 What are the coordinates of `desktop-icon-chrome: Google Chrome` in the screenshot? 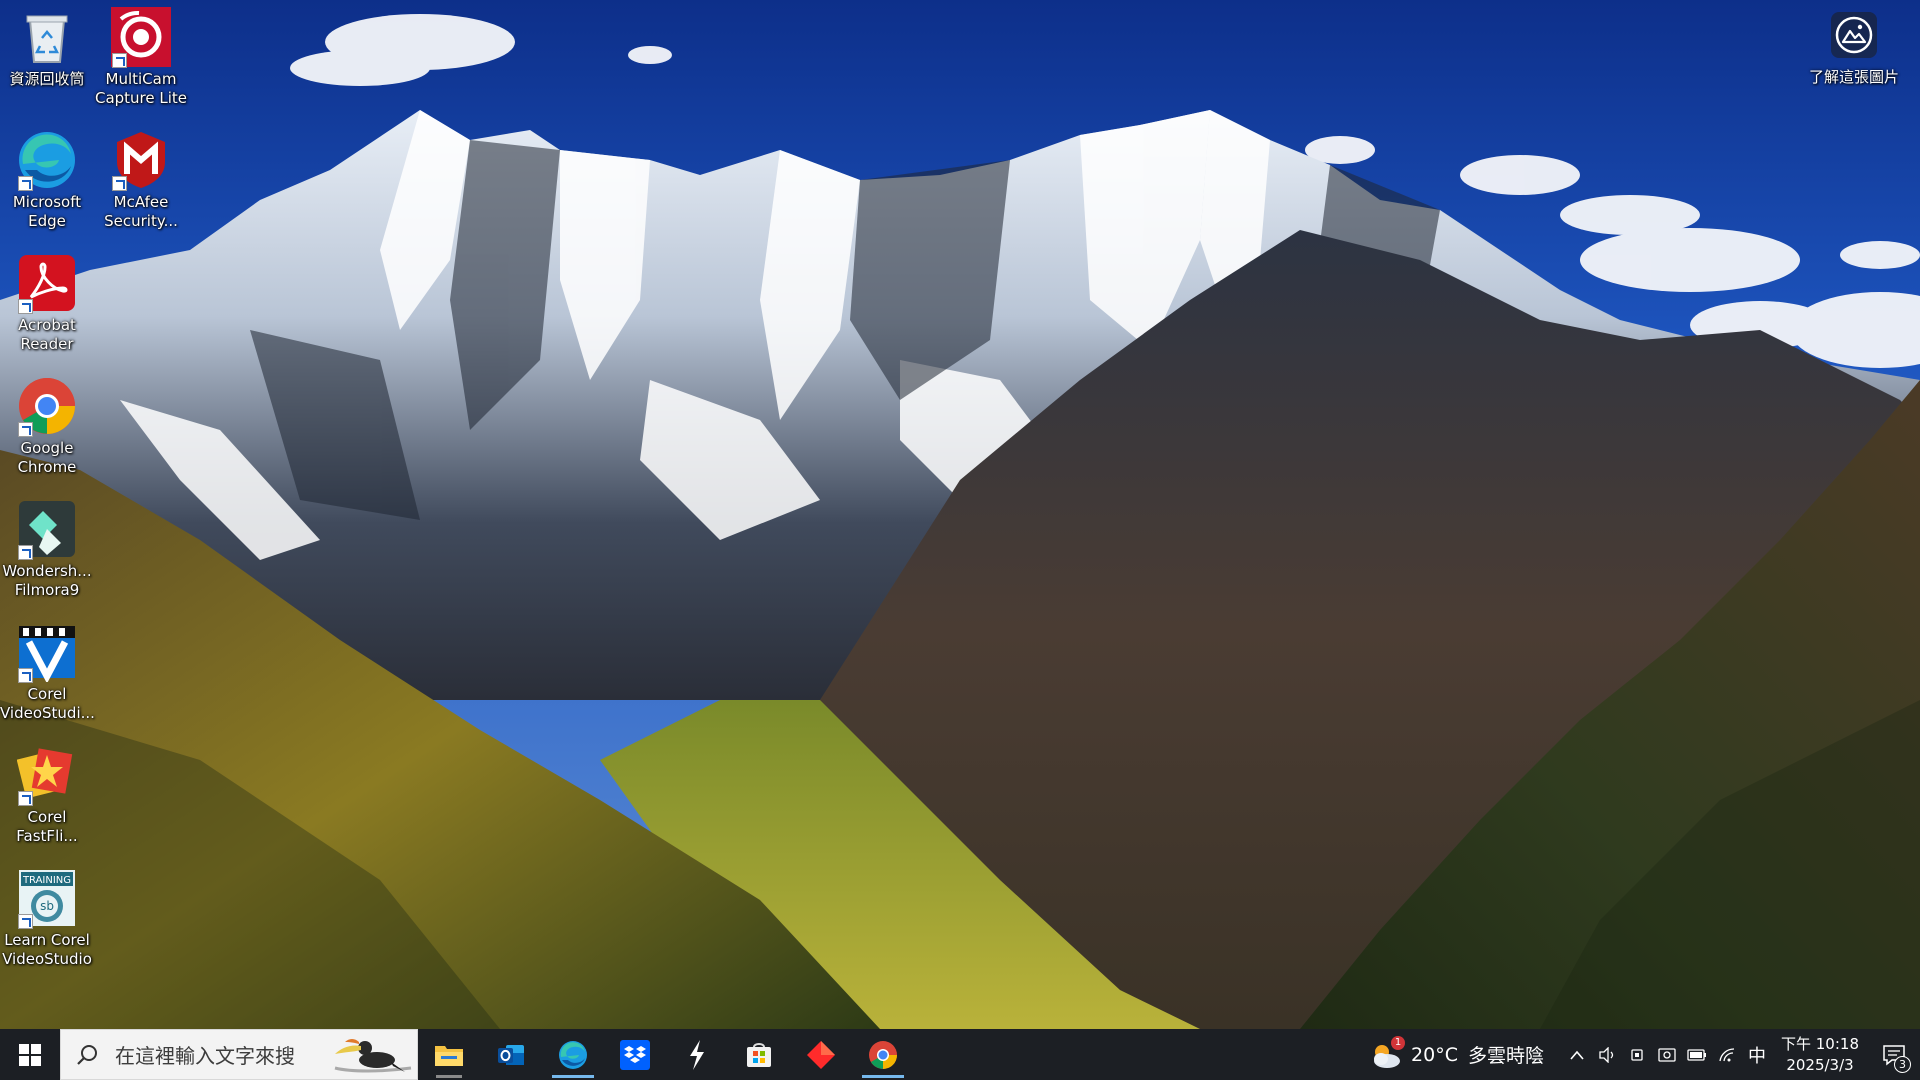 It's located at (47, 428).